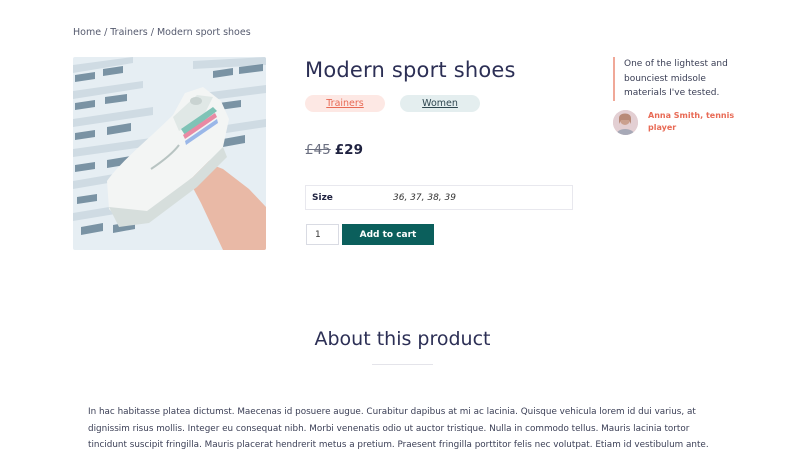 The height and width of the screenshot is (453, 805). Describe the element at coordinates (440, 103) in the screenshot. I see `tag-women: Women` at that location.